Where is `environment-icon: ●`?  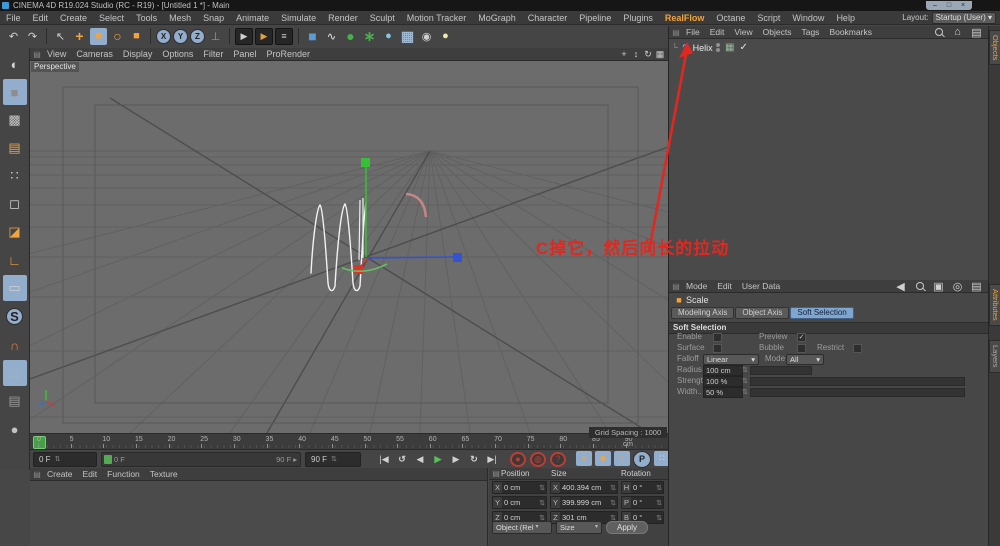 environment-icon: ● is located at coordinates (388, 36).